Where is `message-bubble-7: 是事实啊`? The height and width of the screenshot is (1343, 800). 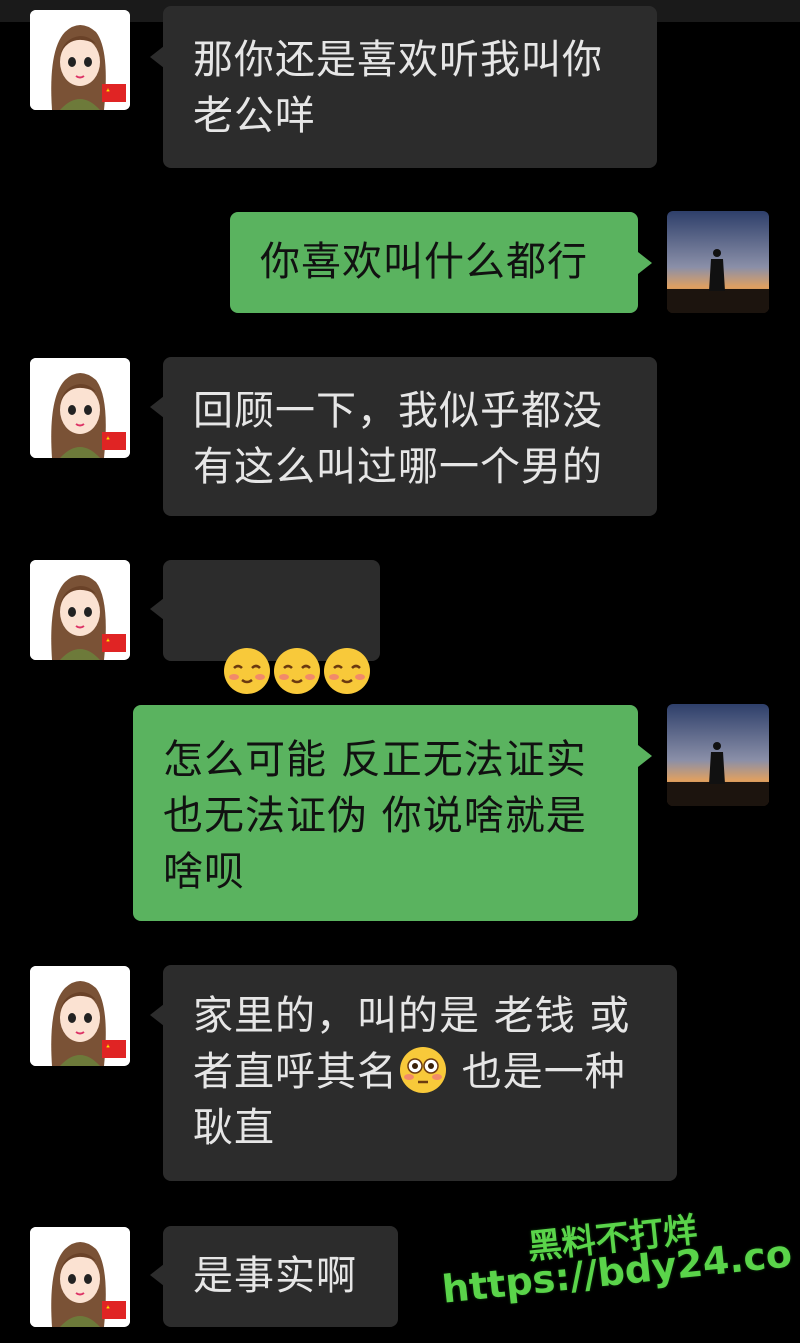 message-bubble-7: 是事实啊 is located at coordinates (280, 1276).